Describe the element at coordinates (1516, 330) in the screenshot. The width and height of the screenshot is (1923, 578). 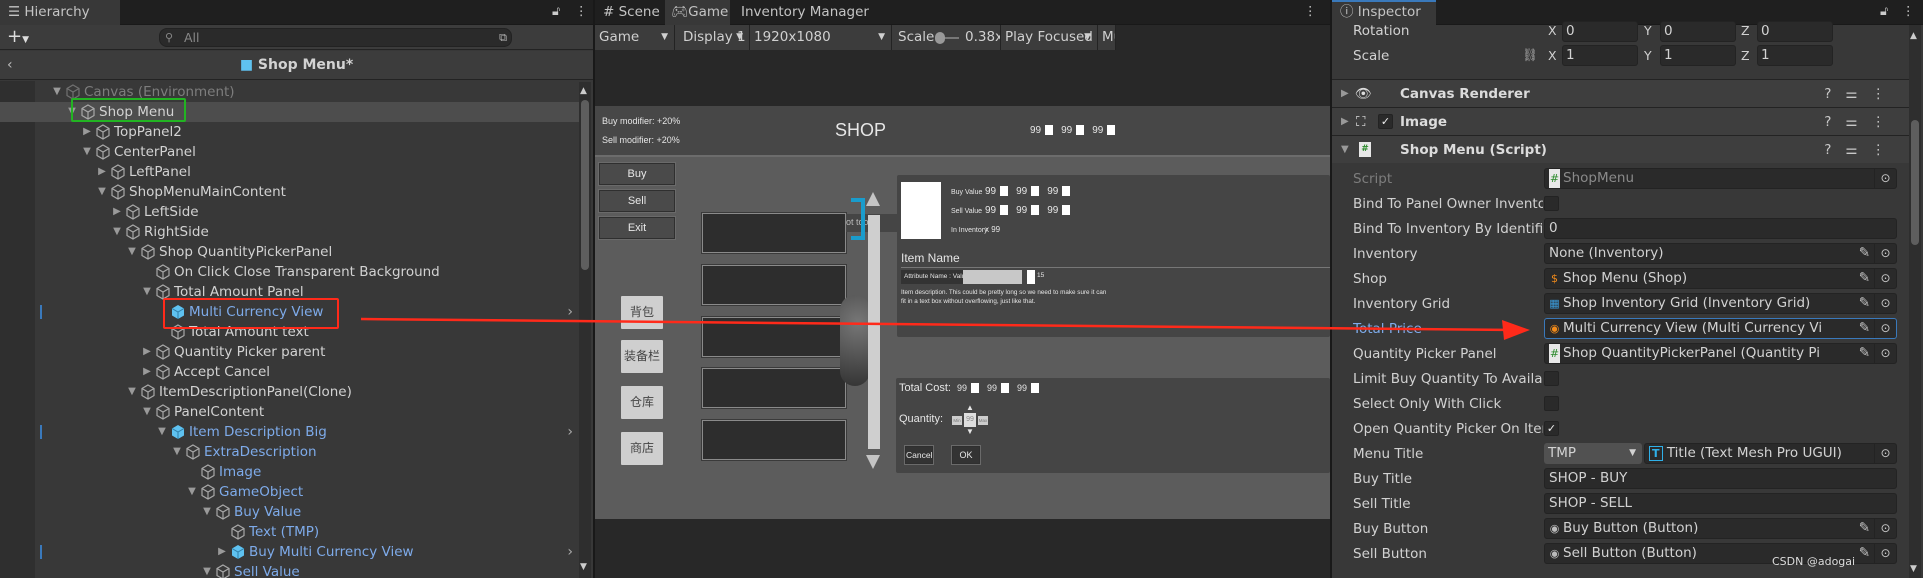
I see `arrow-head` at that location.